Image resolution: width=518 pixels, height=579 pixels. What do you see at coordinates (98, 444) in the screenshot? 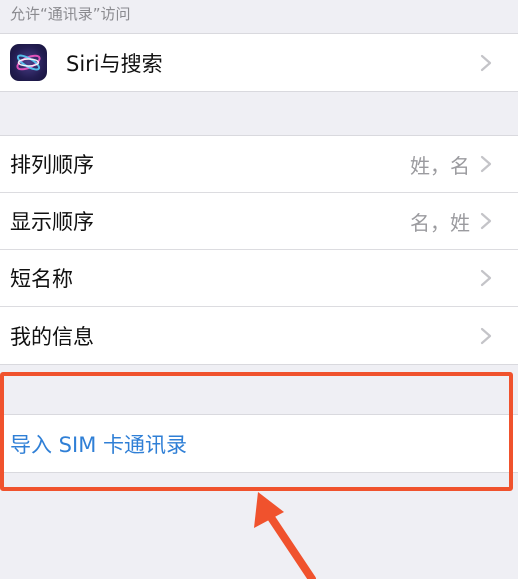
I see `import-sim-contacts-label: 导入 SIM 卡通讯录` at bounding box center [98, 444].